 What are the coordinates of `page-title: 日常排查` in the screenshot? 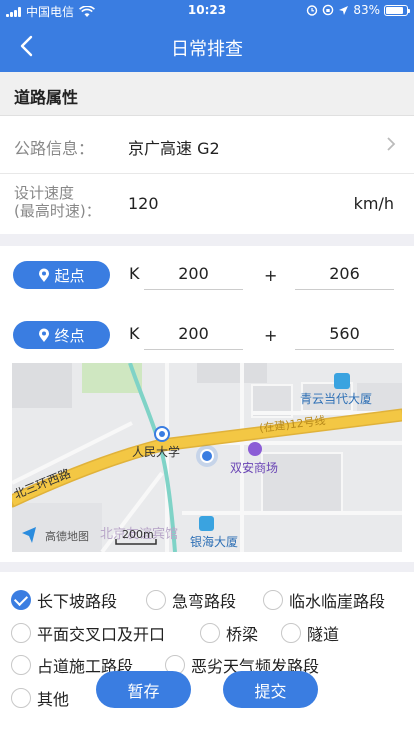 It's located at (207, 49).